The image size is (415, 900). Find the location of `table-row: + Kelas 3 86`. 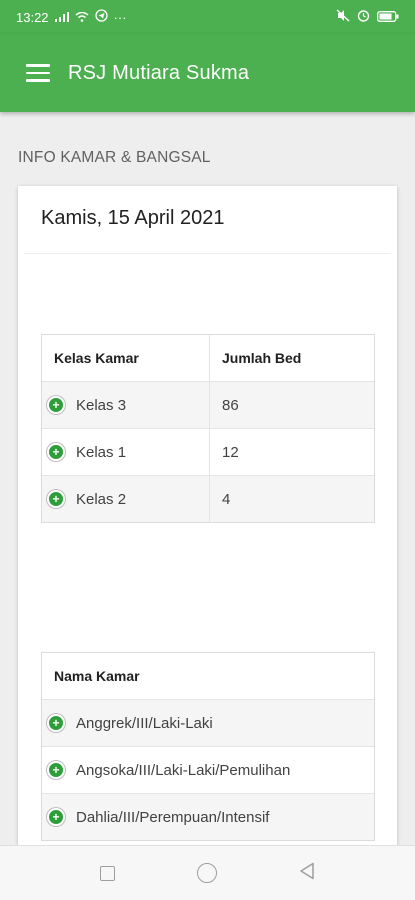

table-row: + Kelas 3 86 is located at coordinates (208, 404).